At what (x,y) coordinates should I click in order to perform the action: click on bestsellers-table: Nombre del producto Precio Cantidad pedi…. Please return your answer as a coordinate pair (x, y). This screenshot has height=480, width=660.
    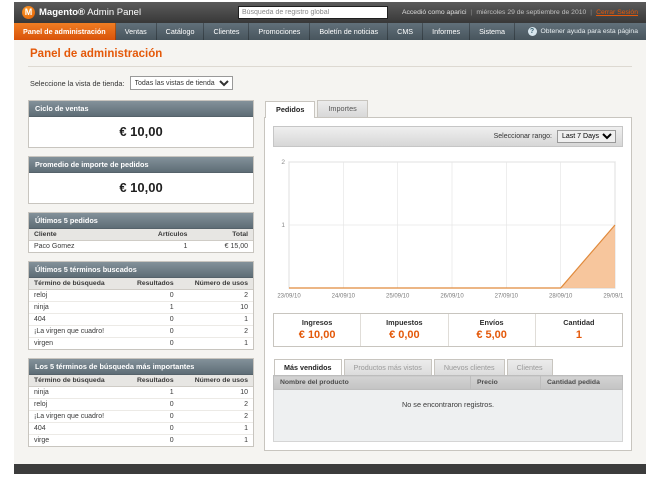
    Looking at the image, I should click on (448, 408).